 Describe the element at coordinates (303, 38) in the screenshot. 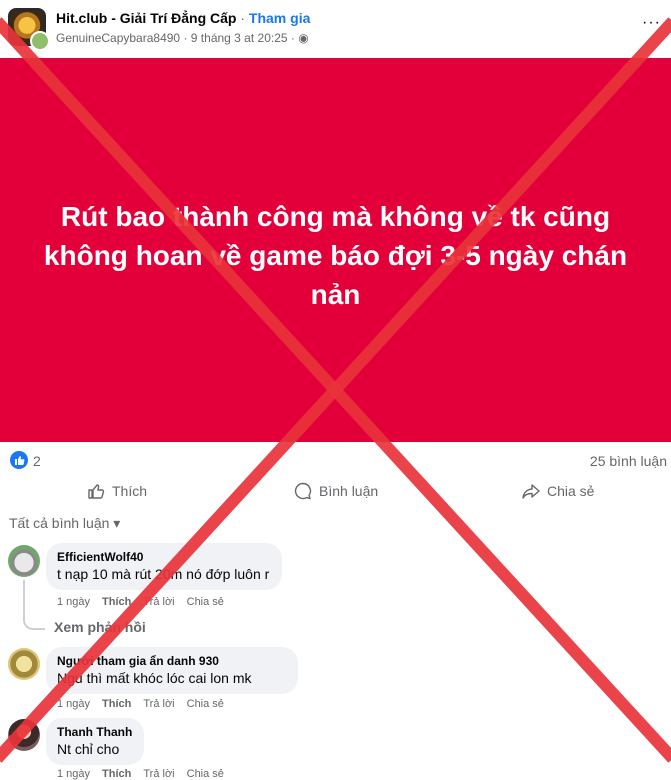

I see `globe-icon: ◉` at that location.